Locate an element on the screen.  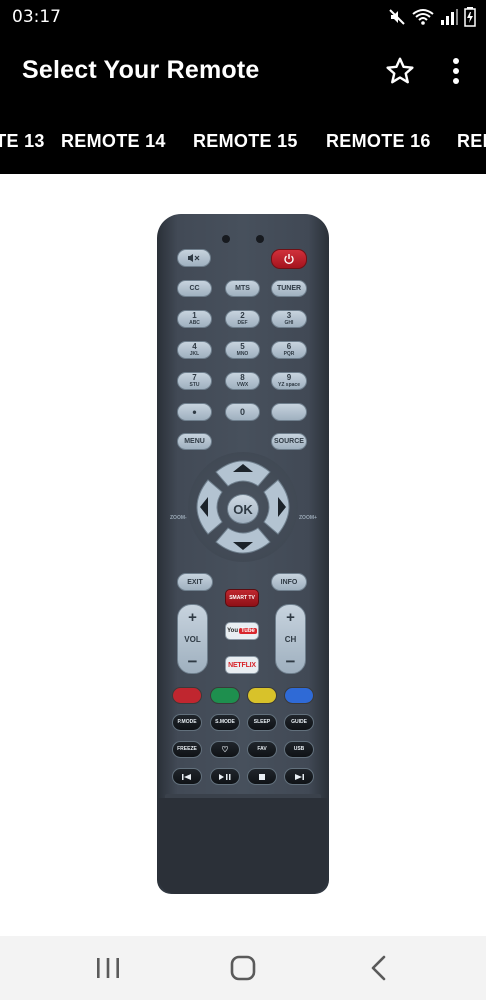
youtube-you-text: You is located at coordinates (232, 631).